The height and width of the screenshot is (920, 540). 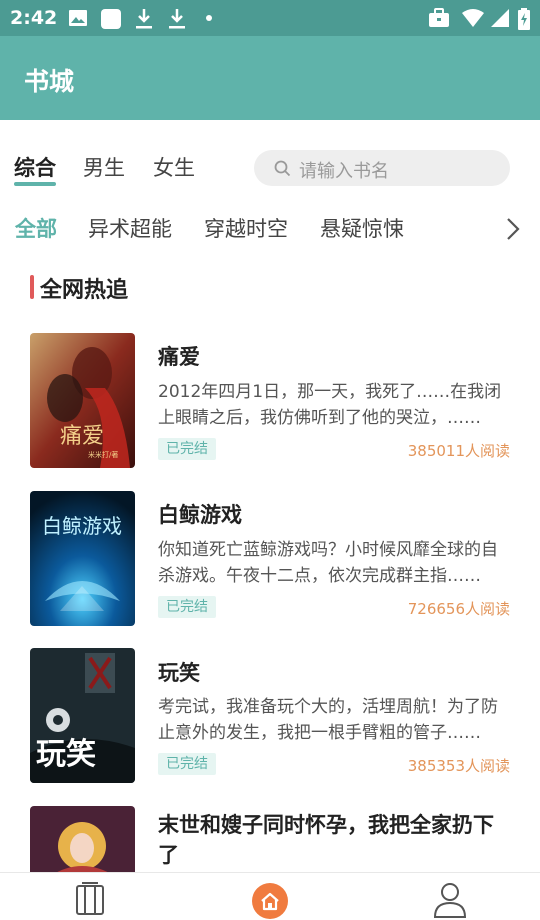 What do you see at coordinates (333, 357) in the screenshot?
I see `book-title: 痛爱` at bounding box center [333, 357].